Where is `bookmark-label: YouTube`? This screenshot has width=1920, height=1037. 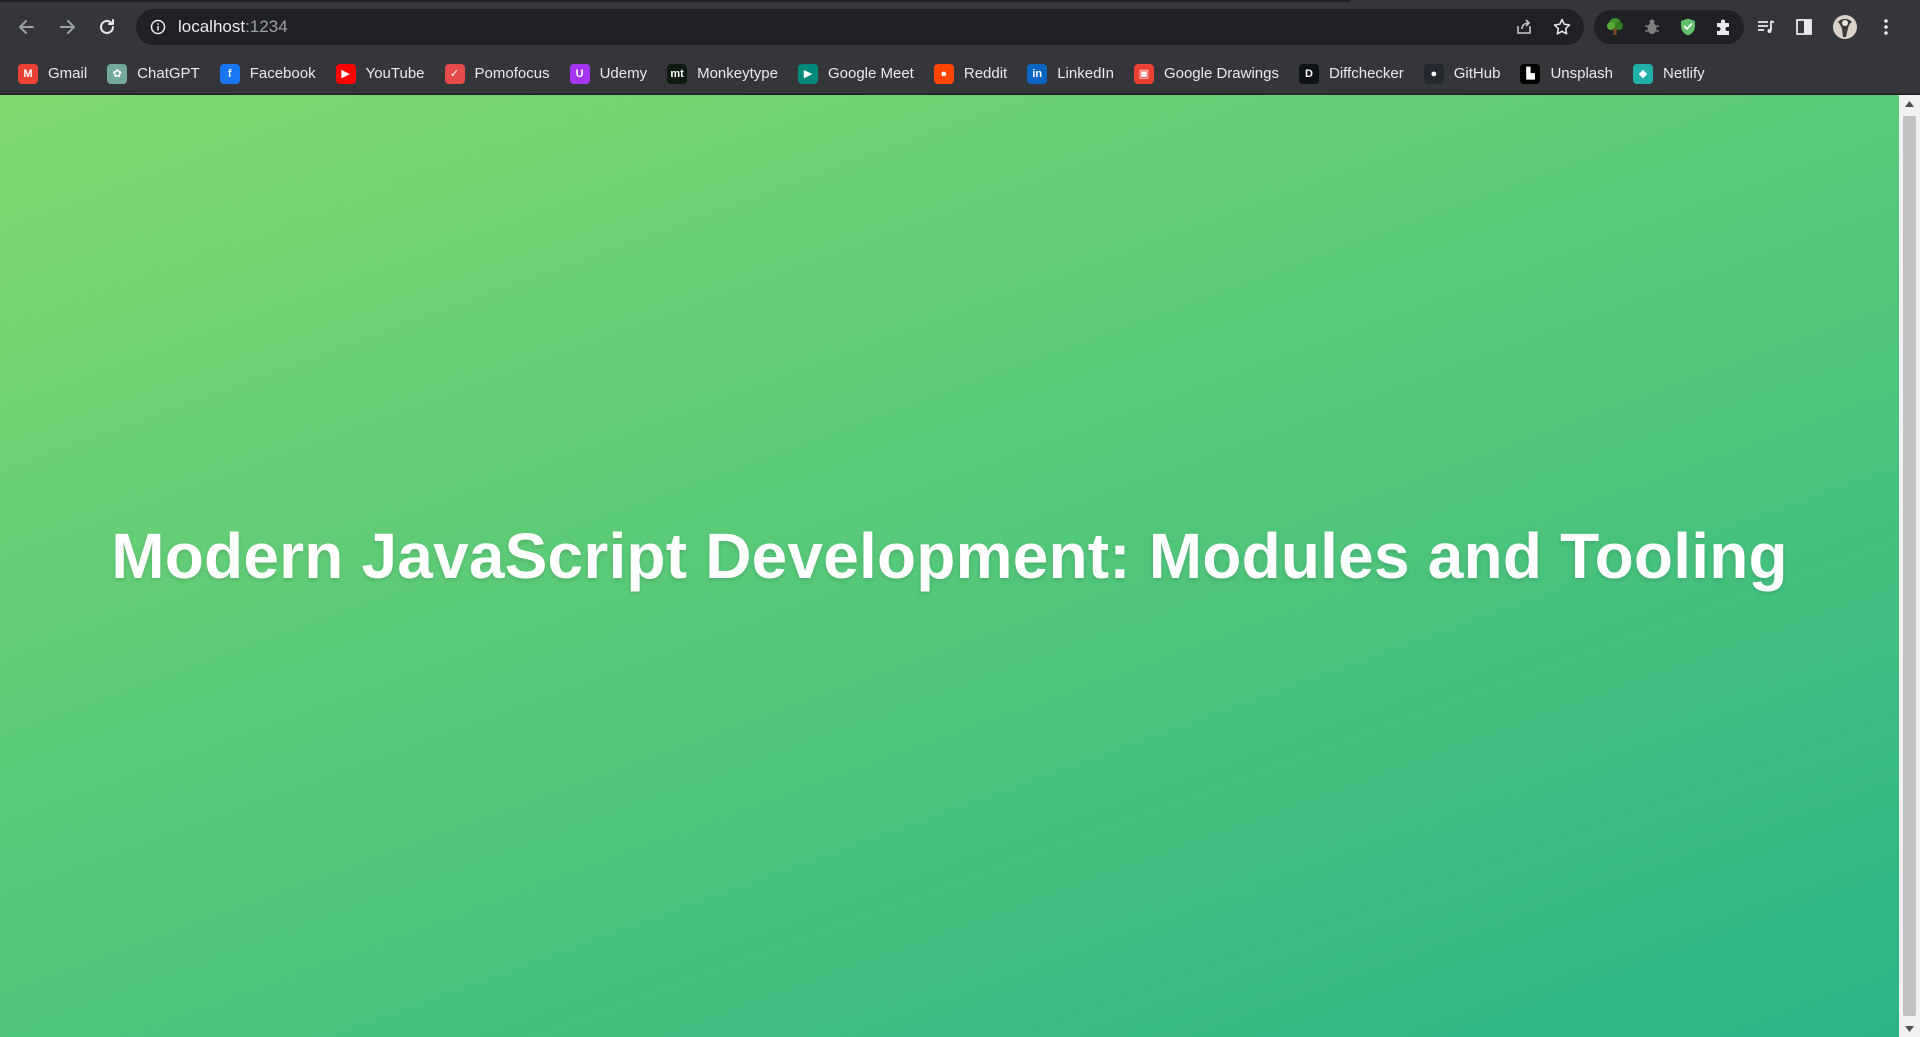 bookmark-label: YouTube is located at coordinates (395, 73).